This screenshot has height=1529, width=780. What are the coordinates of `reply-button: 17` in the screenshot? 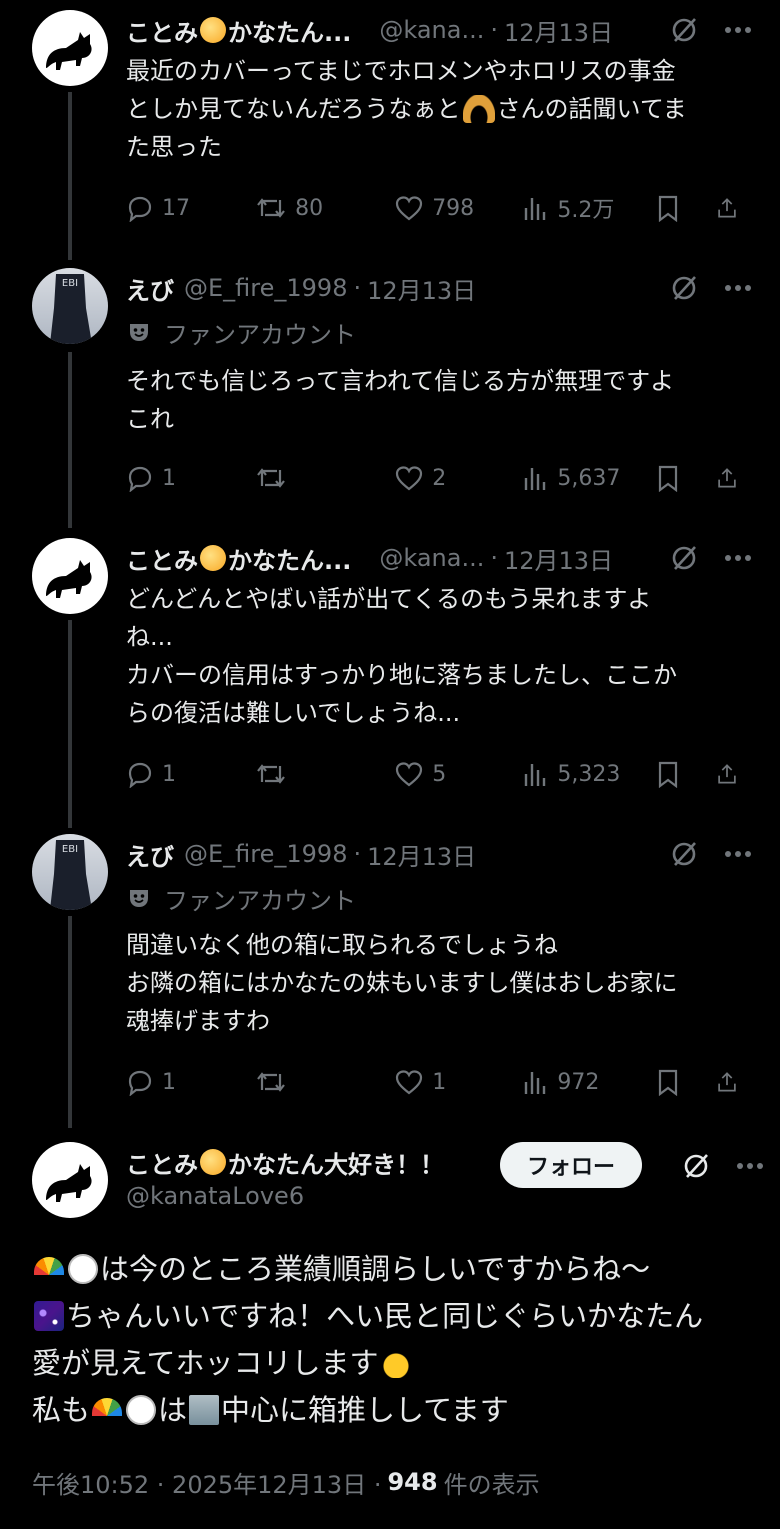 It's located at (190, 208).